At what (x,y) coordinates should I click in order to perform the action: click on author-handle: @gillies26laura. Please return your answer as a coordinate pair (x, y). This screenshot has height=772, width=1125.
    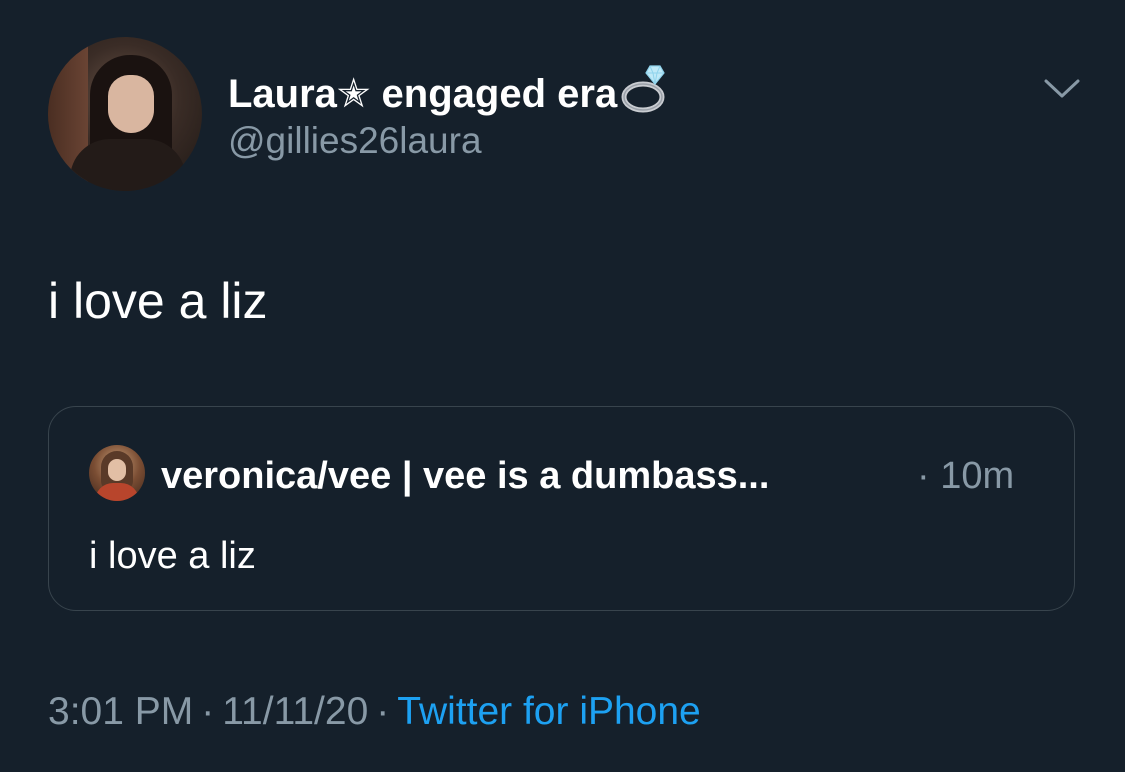
    Looking at the image, I should click on (355, 141).